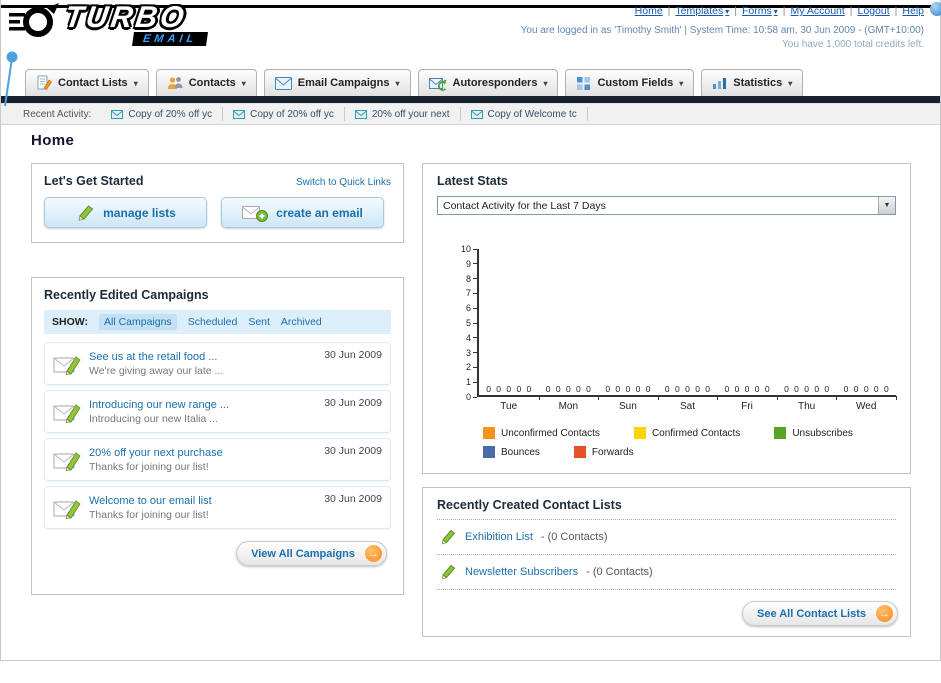 Image resolution: width=941 pixels, height=683 pixels. I want to click on y-axis-tick: 10, so click(469, 249).